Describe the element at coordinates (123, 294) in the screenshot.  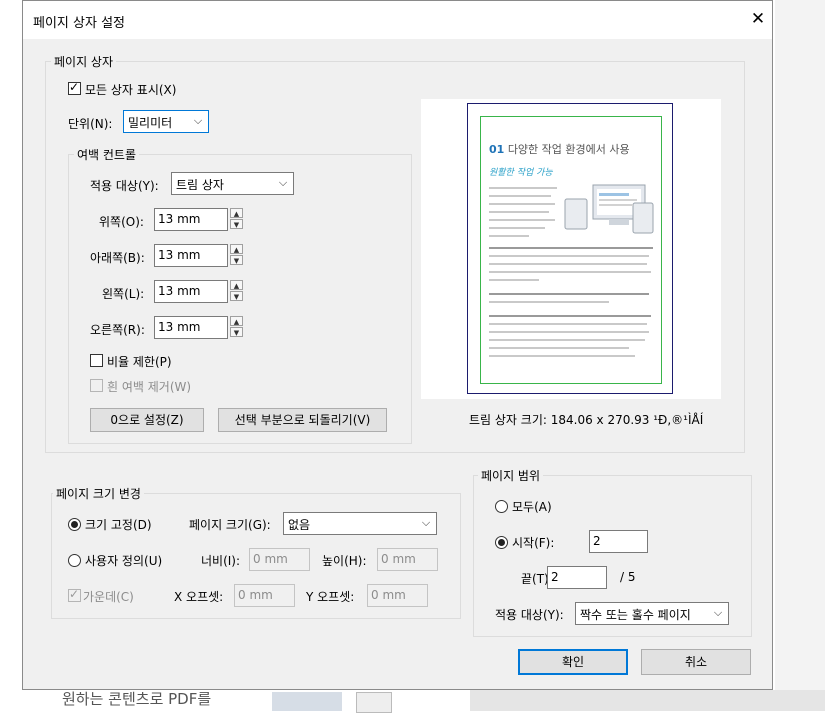
I see `left-margin-label: 왼쪽(L):` at that location.